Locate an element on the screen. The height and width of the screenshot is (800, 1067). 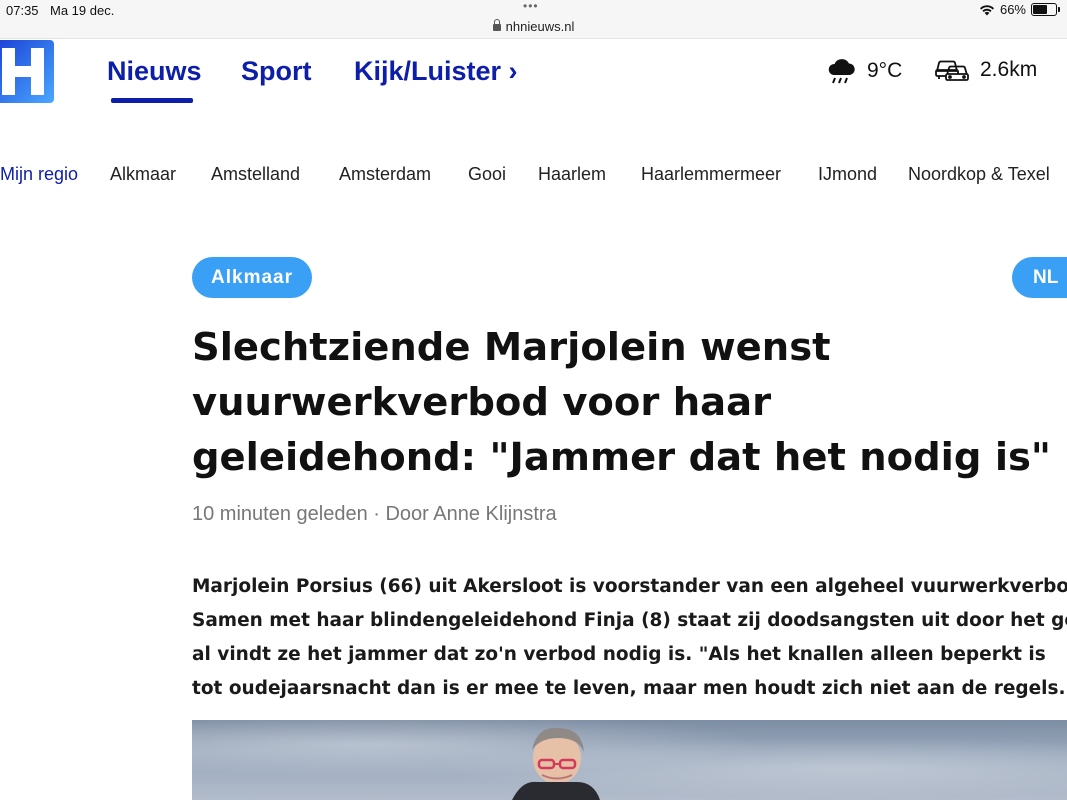
region-noordkop-texel: Noordkop & Texel is located at coordinates (979, 174).